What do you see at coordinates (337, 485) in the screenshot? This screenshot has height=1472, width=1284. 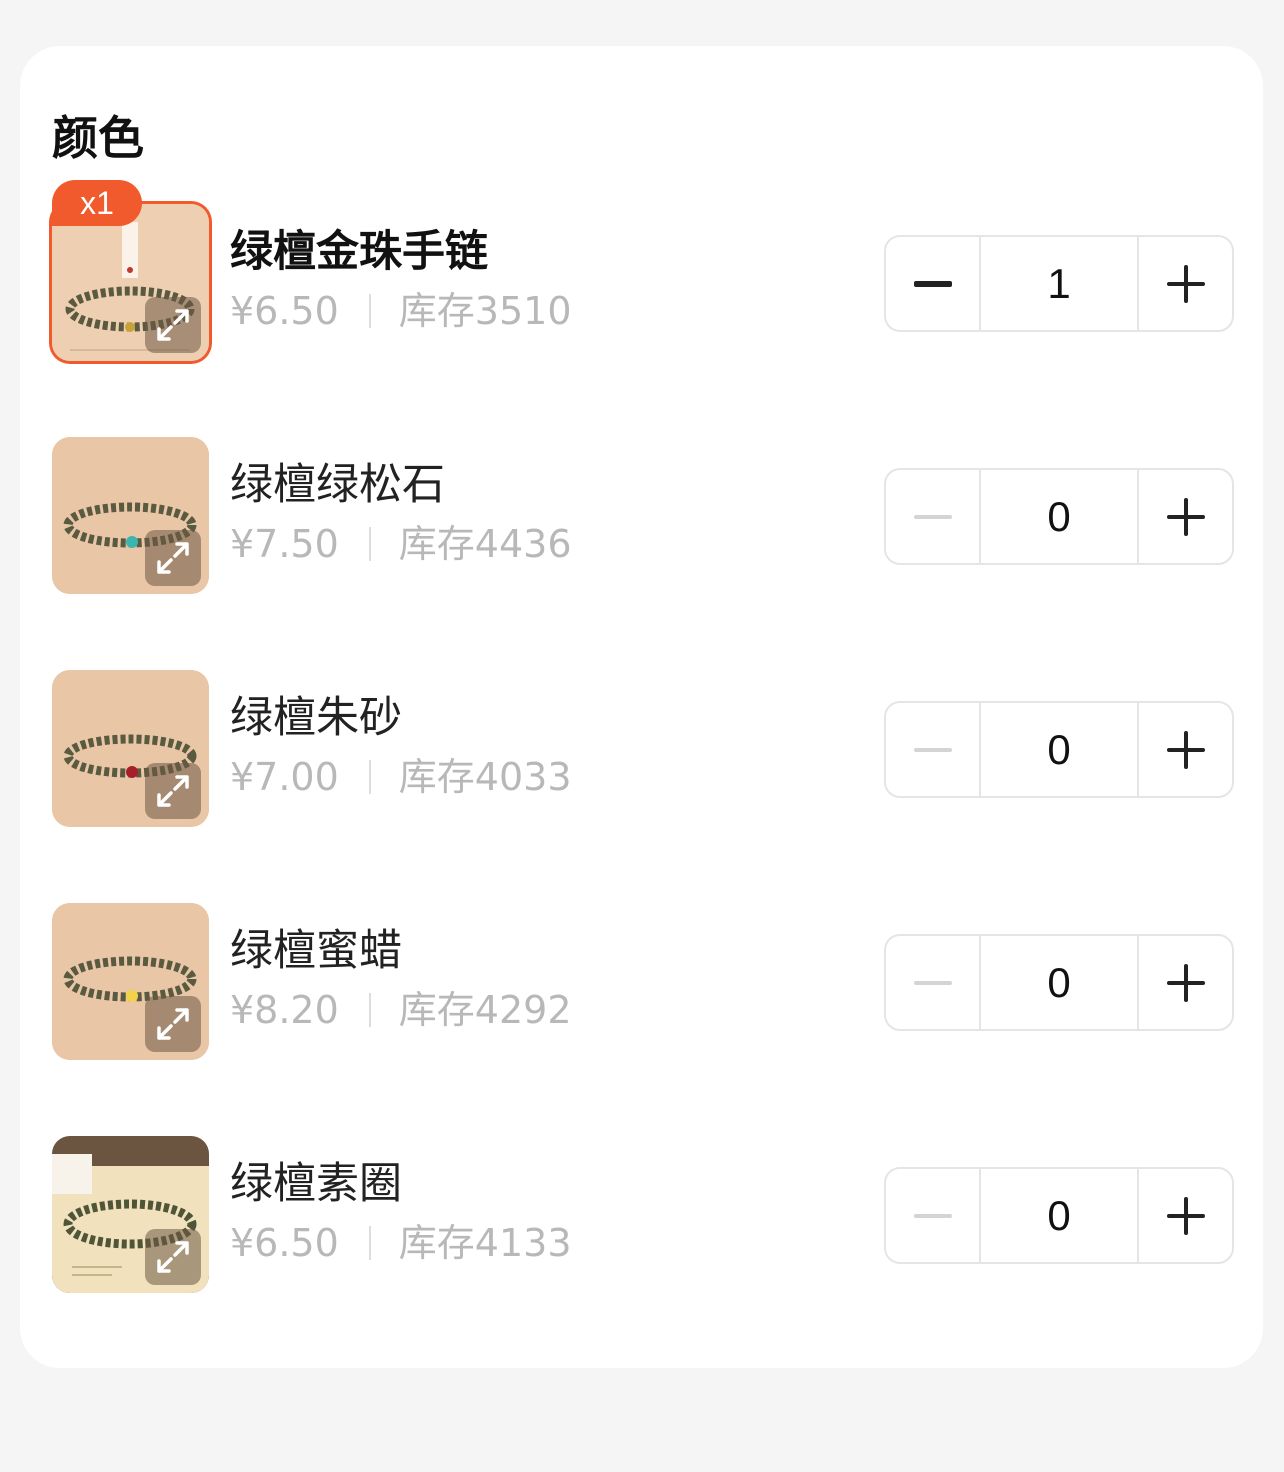 I see `variant-name: 绿檀绿松石` at bounding box center [337, 485].